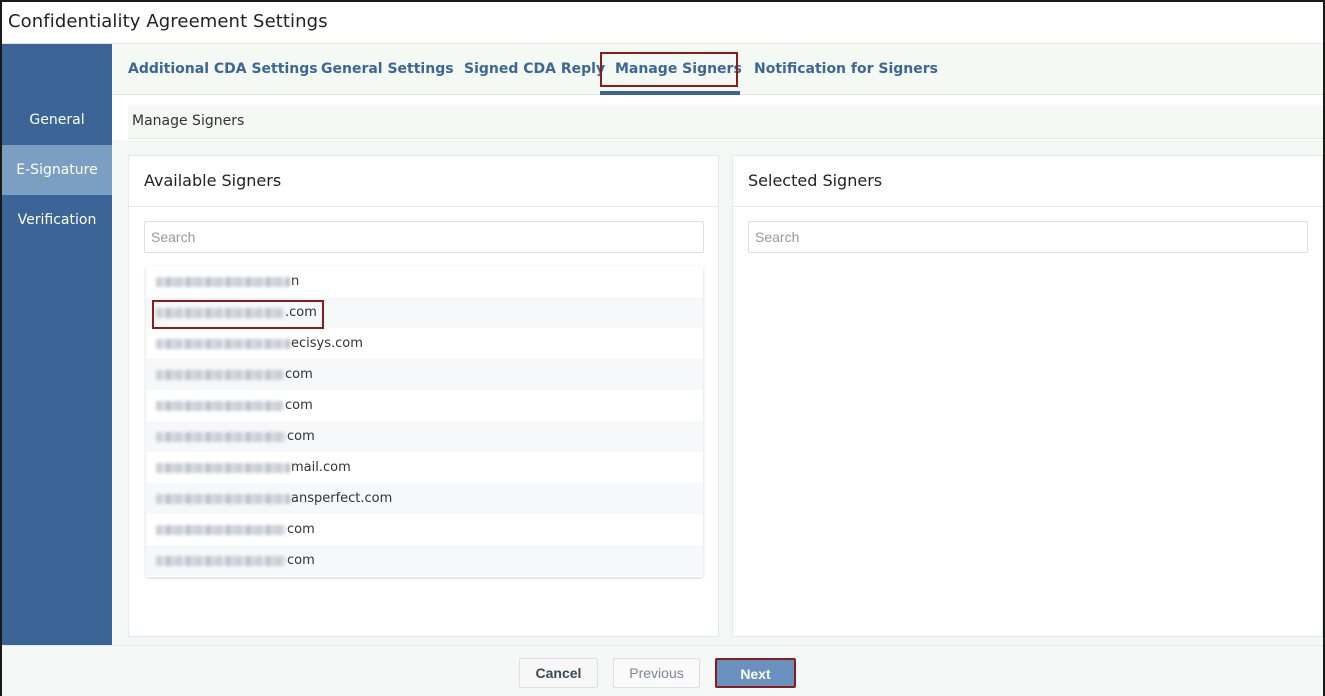 The height and width of the screenshot is (696, 1325). I want to click on section-header: Manage Signers, so click(725, 122).